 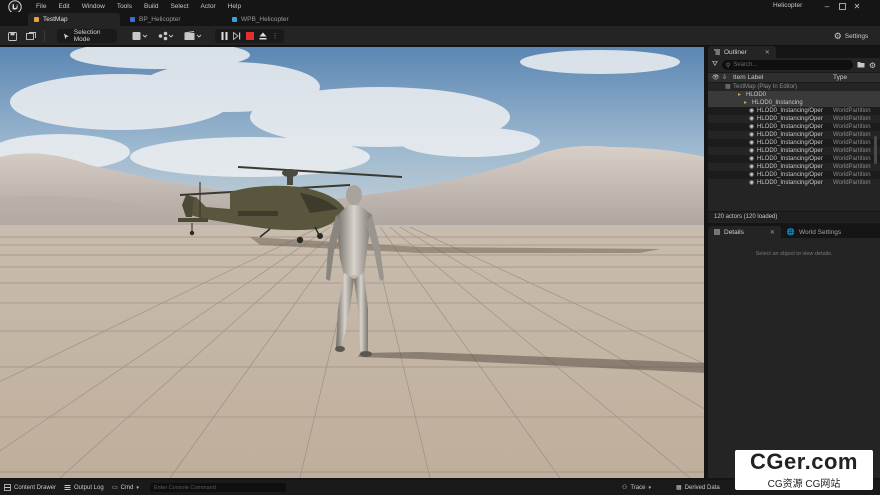 I want to click on menu-help: Help, so click(x=234, y=6).